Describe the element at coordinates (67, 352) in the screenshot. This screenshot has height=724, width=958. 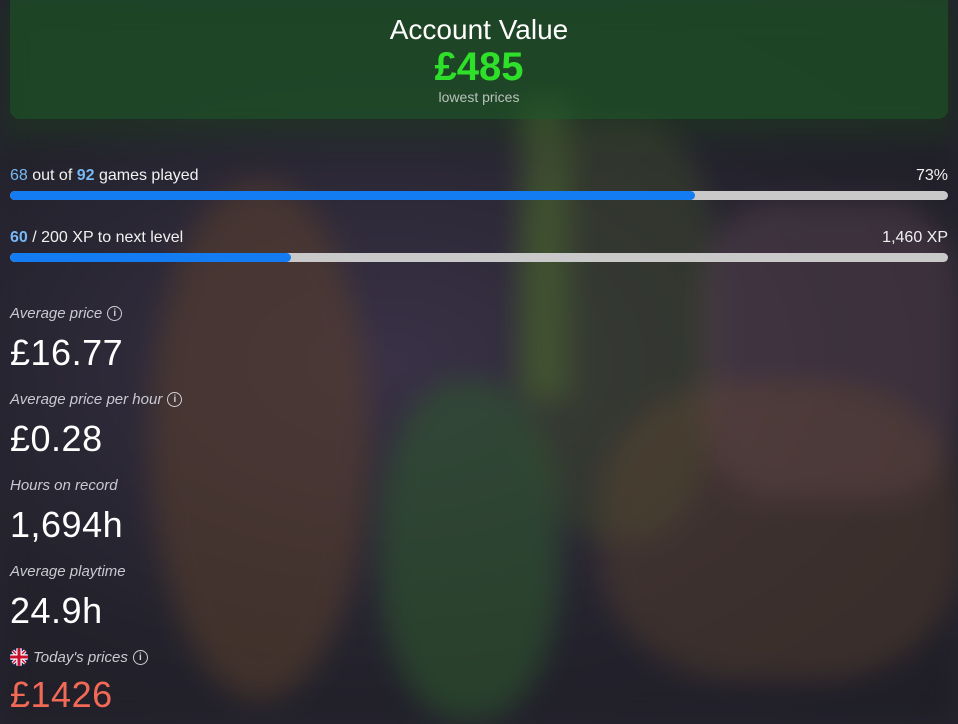
I see `stat-average-price-value: £16.77` at that location.